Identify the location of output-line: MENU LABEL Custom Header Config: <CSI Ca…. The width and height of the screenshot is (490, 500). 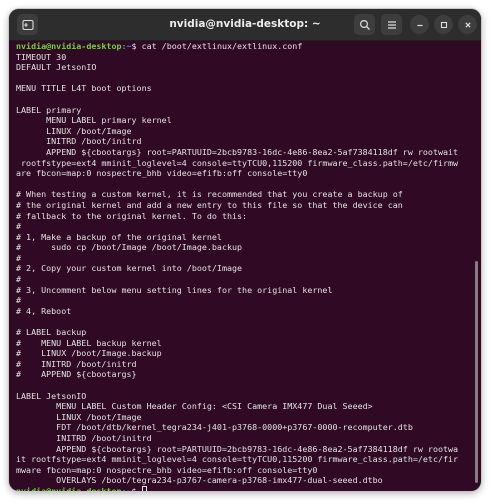
(194, 406).